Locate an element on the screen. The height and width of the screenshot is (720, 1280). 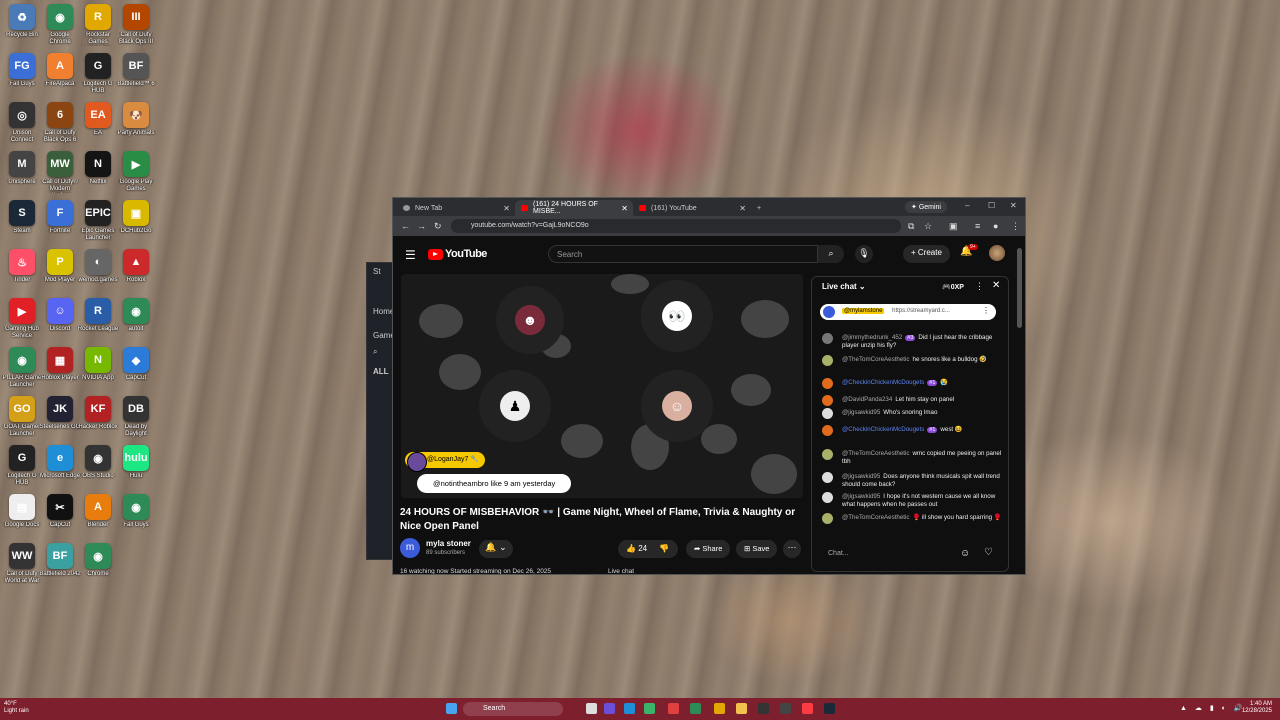
star-icon: ☆ is located at coordinates (928, 226).